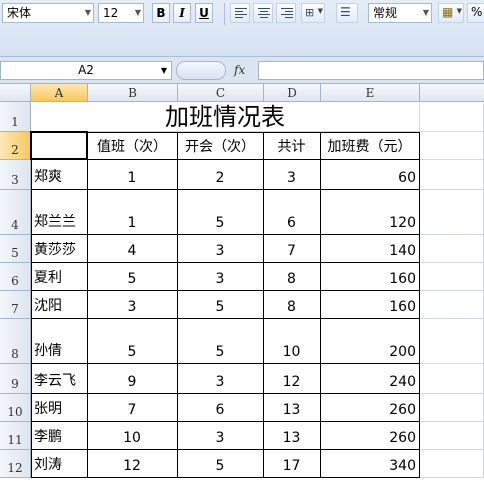 This screenshot has width=484, height=484. I want to click on table-header-cell, so click(59, 146).